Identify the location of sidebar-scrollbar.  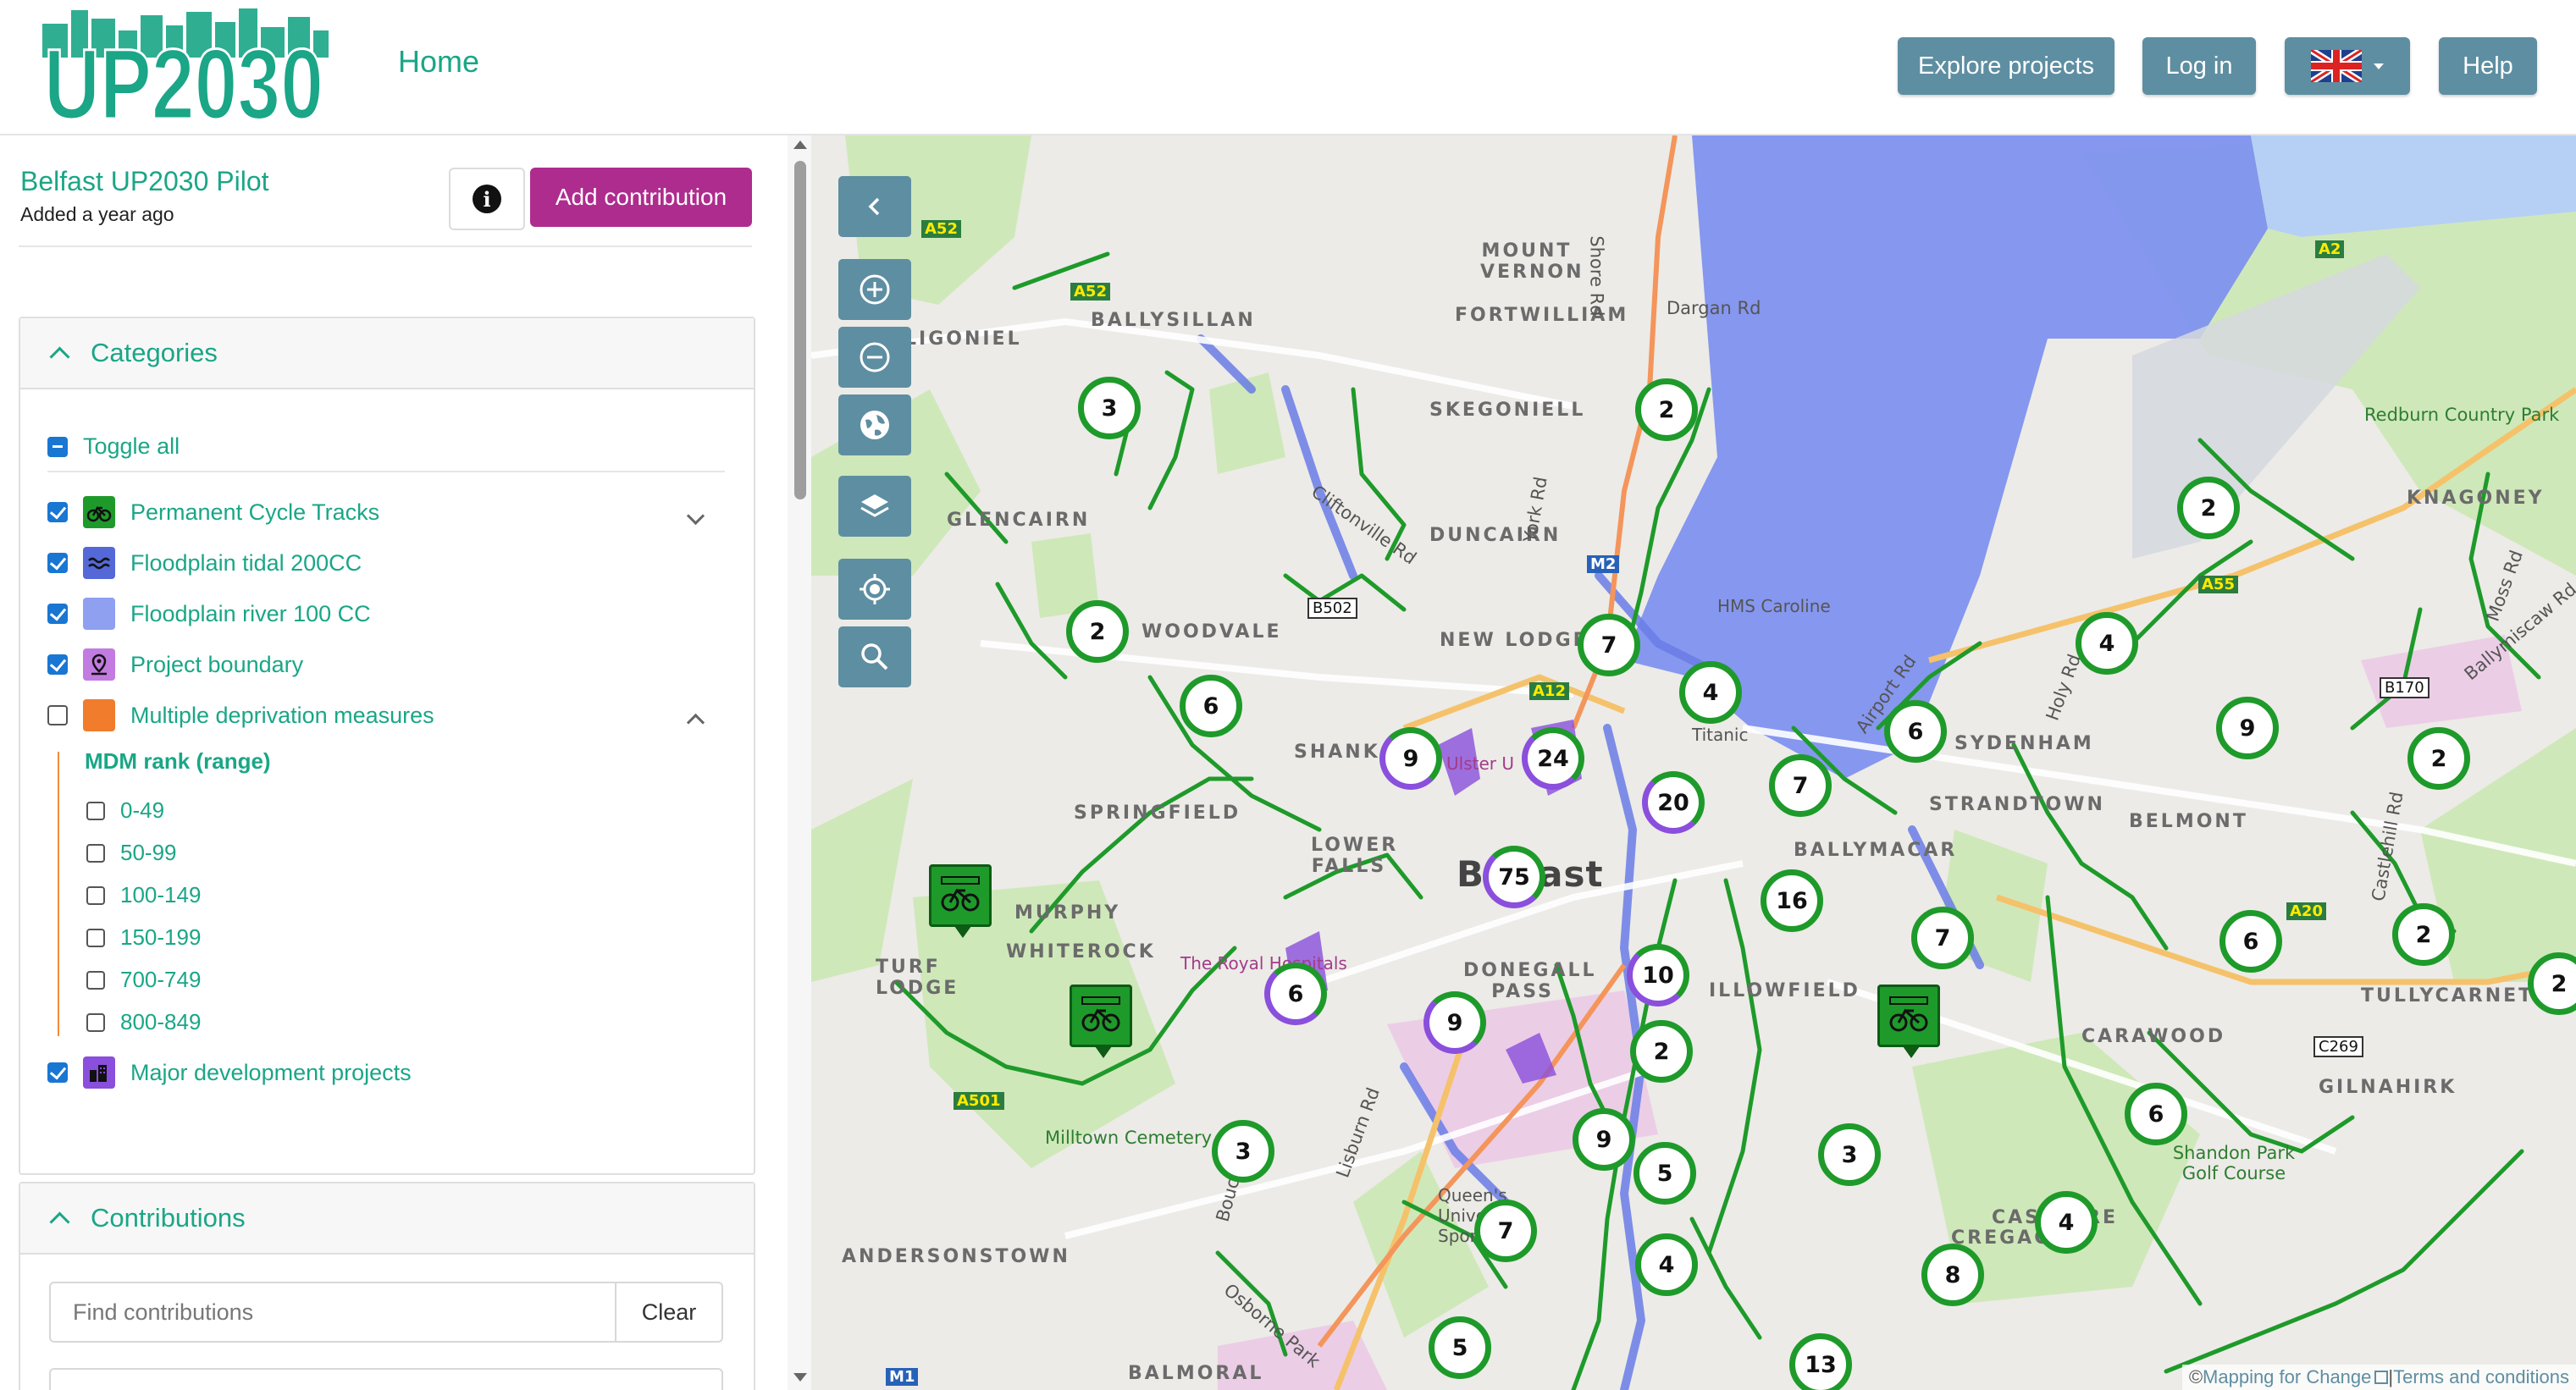
(799, 762).